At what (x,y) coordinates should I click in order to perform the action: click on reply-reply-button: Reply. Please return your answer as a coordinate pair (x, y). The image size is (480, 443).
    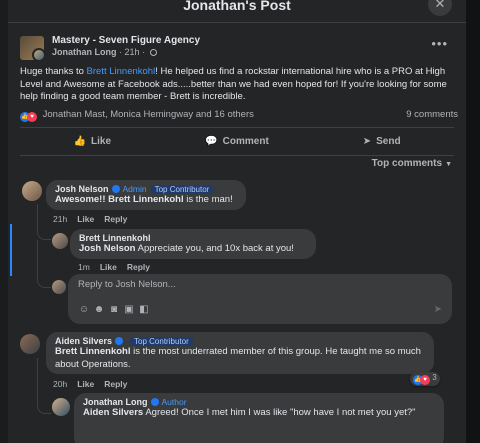
    Looking at the image, I should click on (138, 267).